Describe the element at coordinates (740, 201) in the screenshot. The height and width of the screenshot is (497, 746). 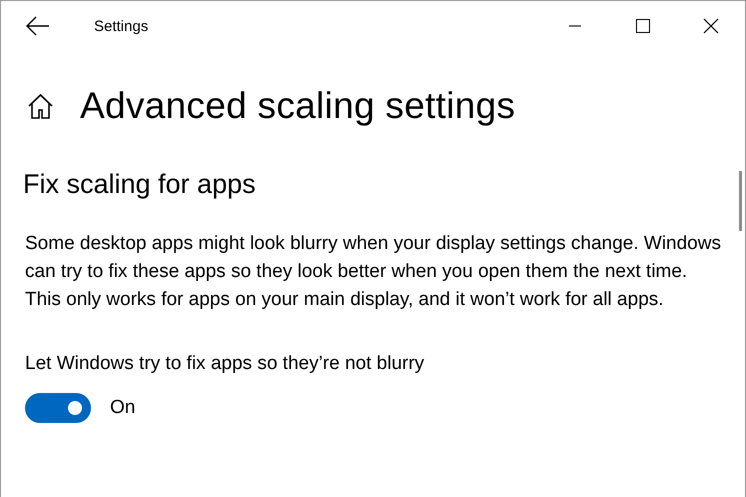
I see `scrollbar` at that location.